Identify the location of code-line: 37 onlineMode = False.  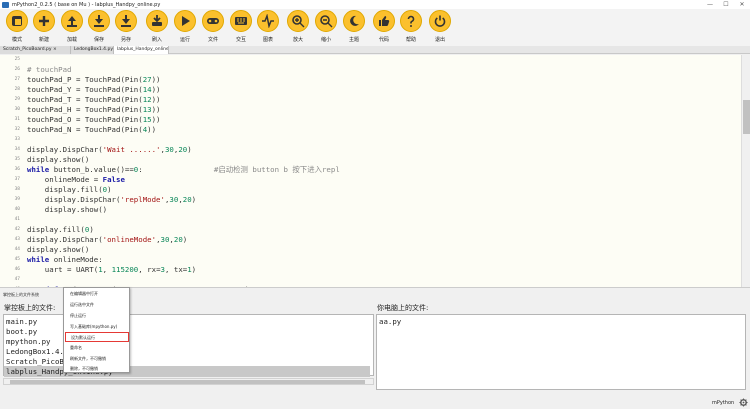
(370, 180).